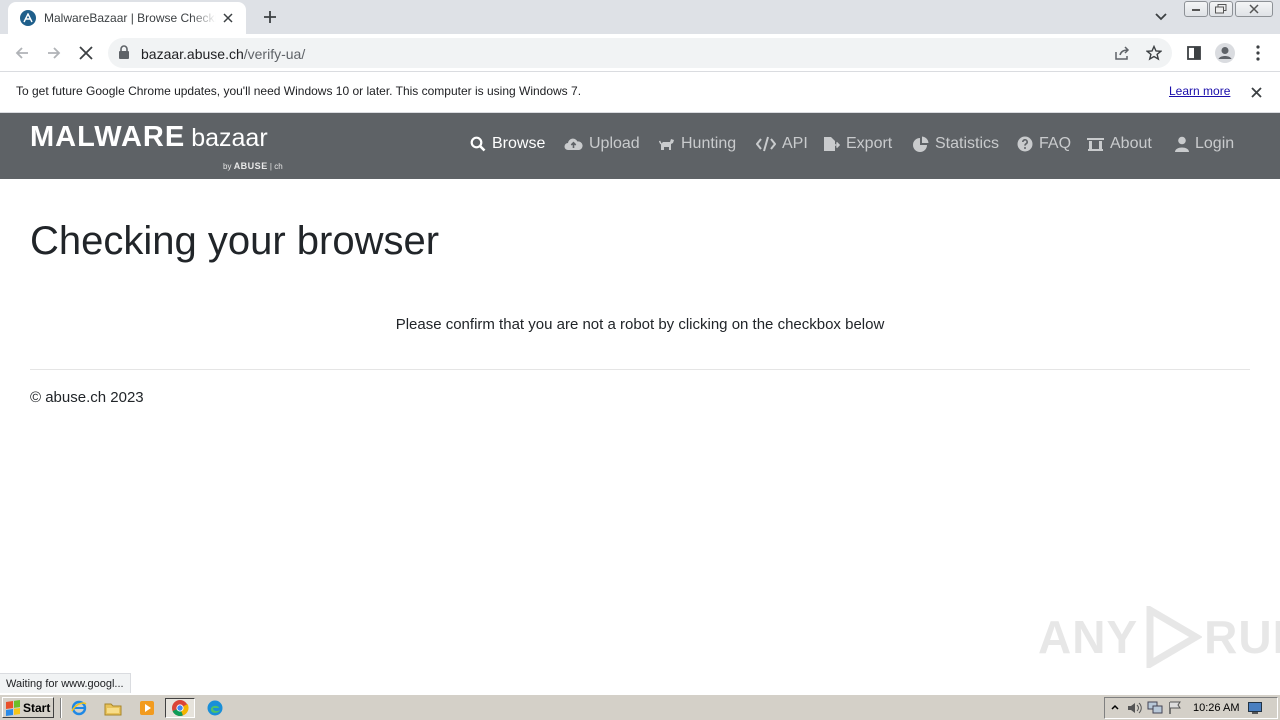 This screenshot has width=1280, height=720. Describe the element at coordinates (519, 143) in the screenshot. I see `nav-browse-label: Browse` at that location.